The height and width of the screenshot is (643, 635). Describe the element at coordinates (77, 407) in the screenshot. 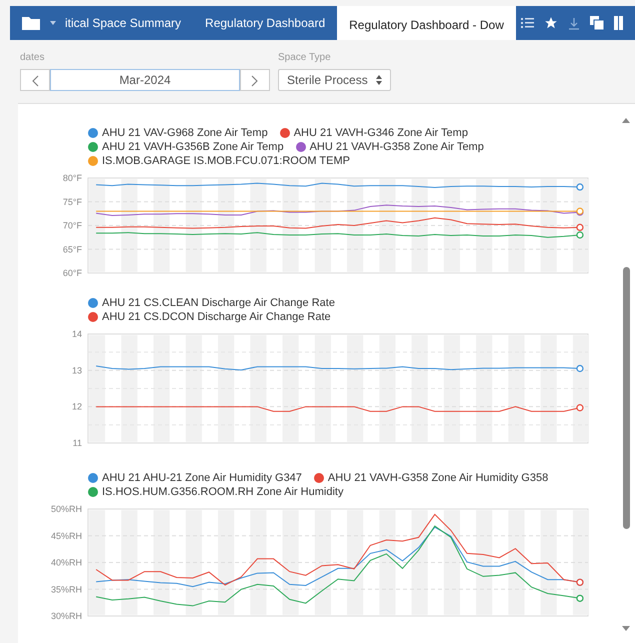

I see `axis-label: 12` at that location.